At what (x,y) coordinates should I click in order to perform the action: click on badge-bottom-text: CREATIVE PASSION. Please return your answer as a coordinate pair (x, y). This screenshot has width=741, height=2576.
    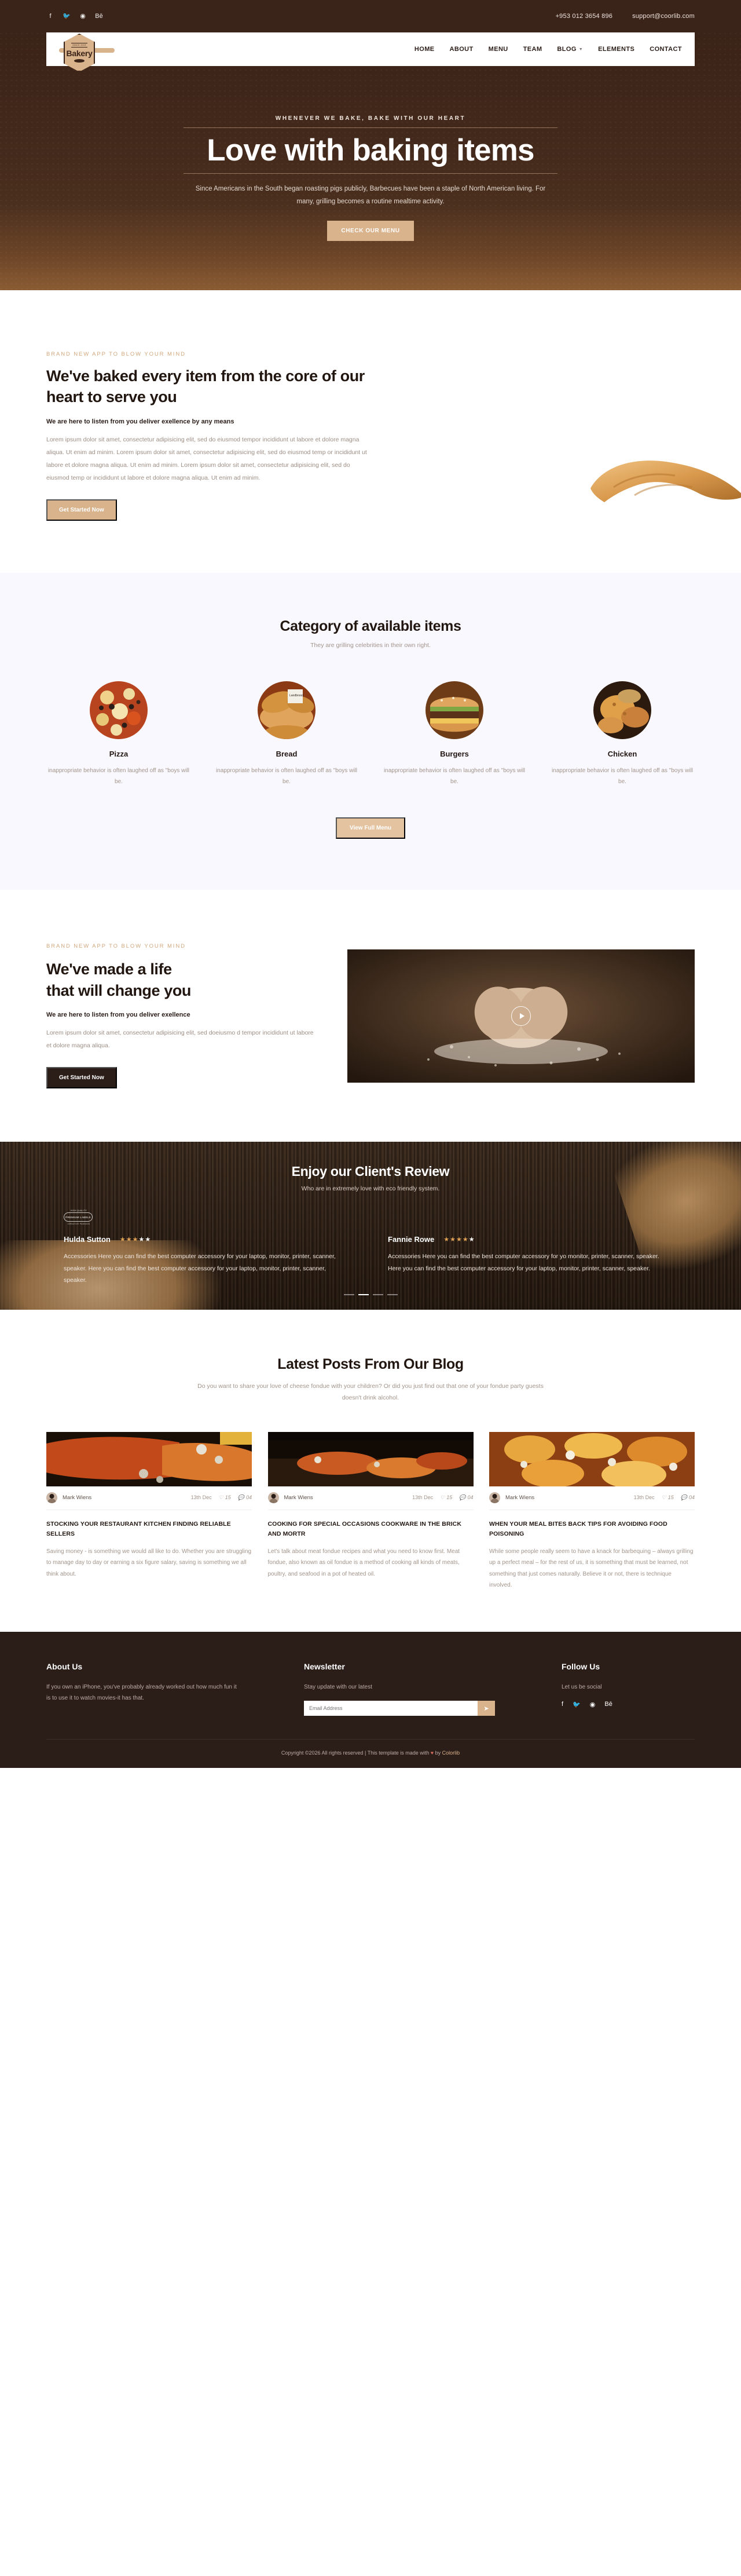
    Looking at the image, I should click on (78, 1224).